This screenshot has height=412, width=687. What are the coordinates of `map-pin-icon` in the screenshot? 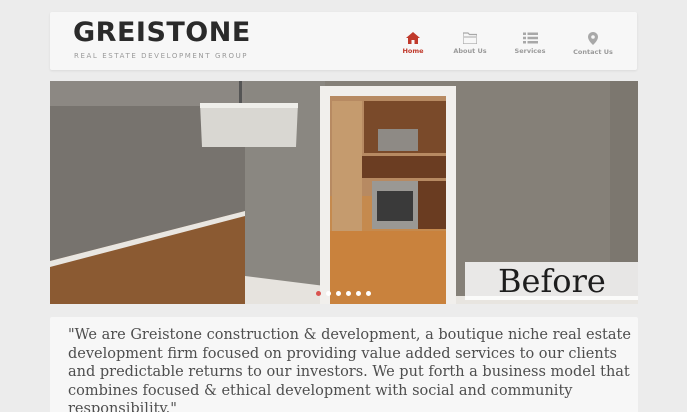 It's located at (593, 38).